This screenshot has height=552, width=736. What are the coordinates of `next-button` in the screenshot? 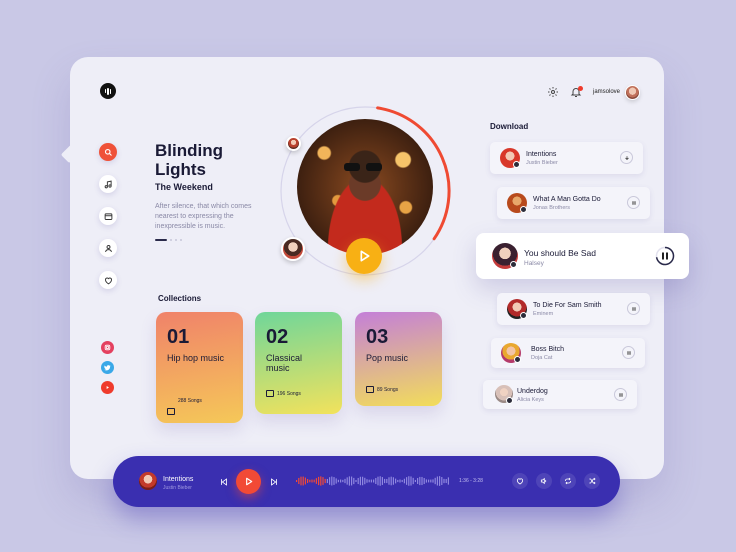 It's located at (274, 482).